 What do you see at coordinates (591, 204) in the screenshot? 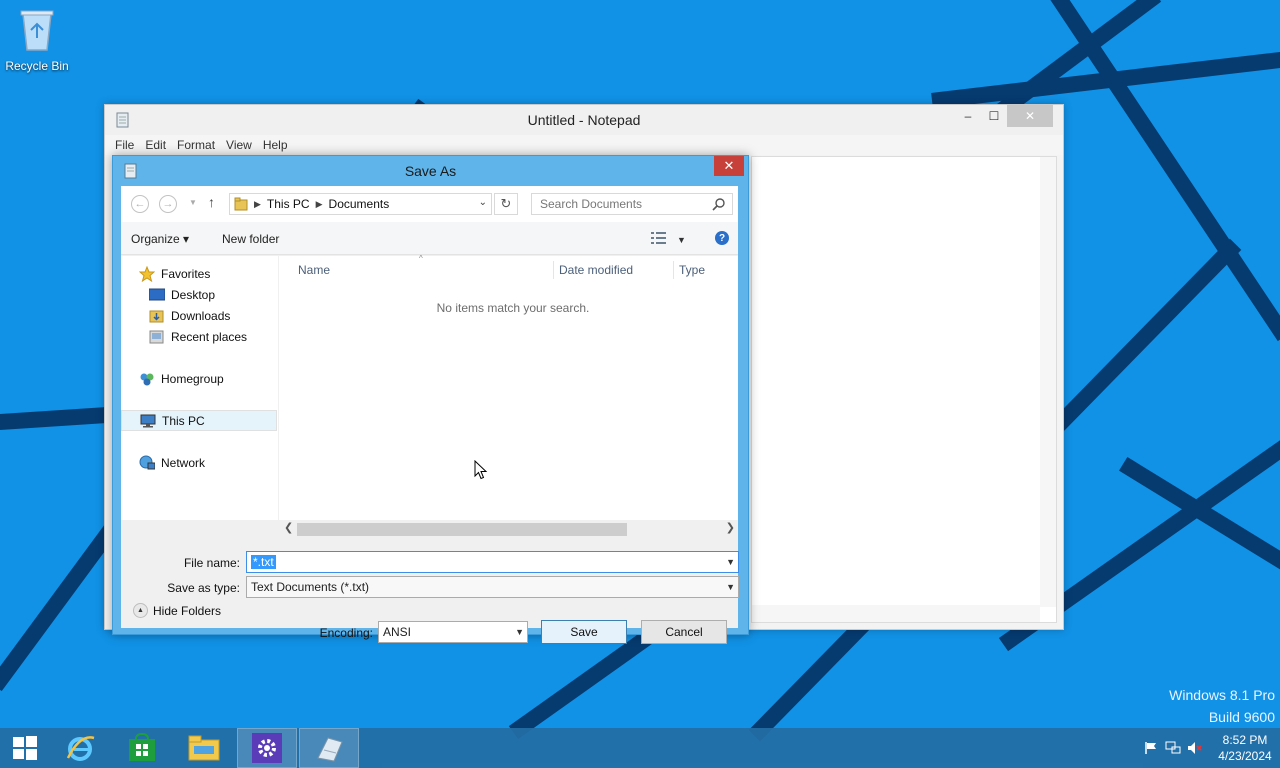
I see `search-placeholder: Search Documents` at bounding box center [591, 204].